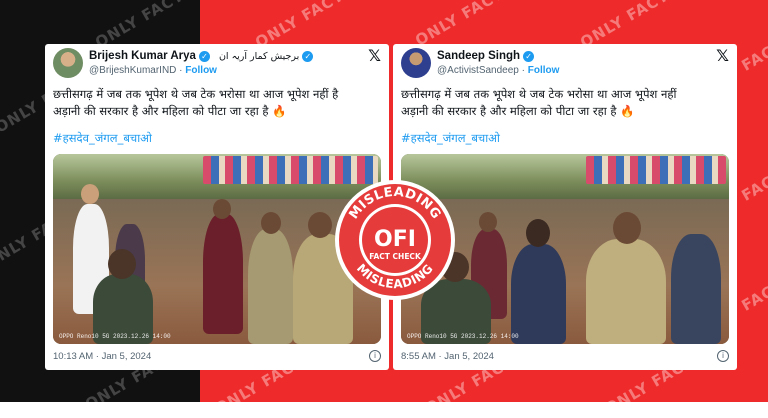 This screenshot has height=418, width=768. I want to click on badge-logo: OFI, so click(395, 239).